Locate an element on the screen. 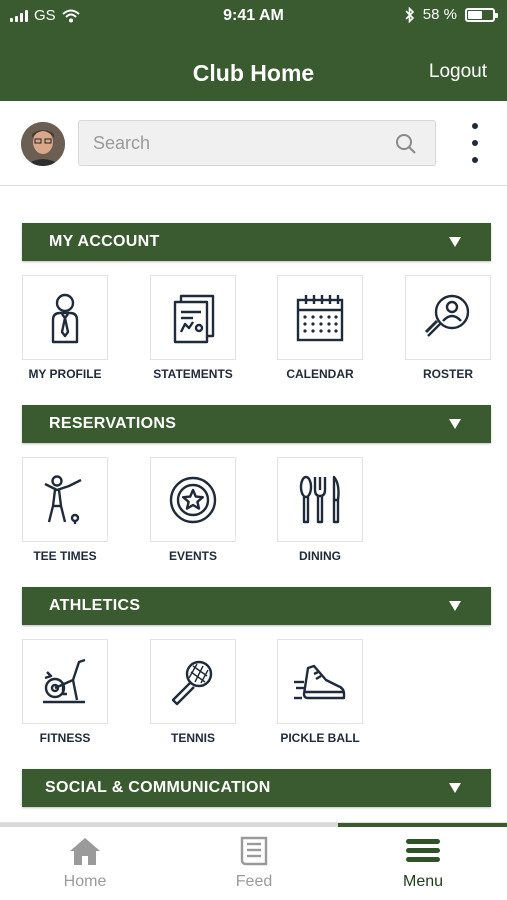  statements-icon is located at coordinates (194, 318).